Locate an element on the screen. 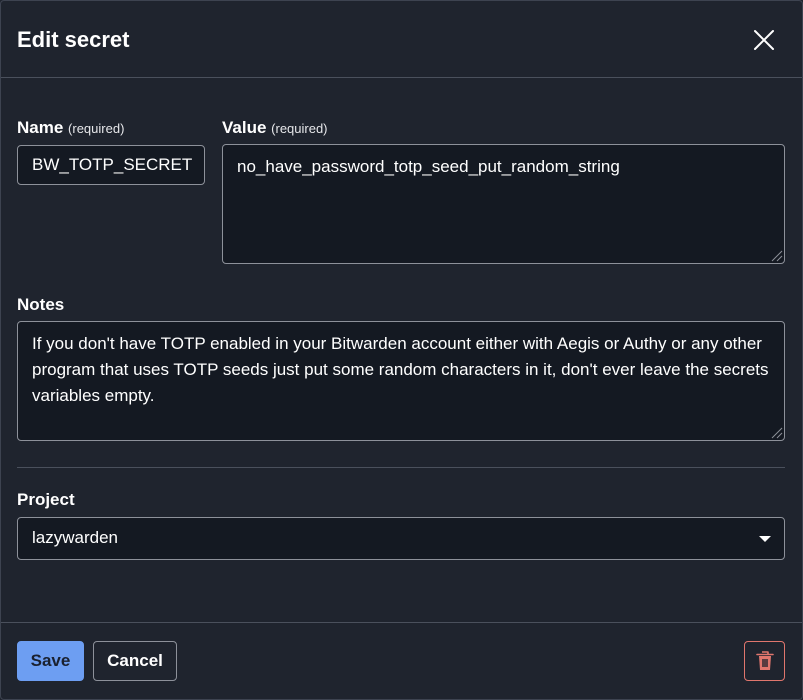 The image size is (803, 700). name-label-text: Name is located at coordinates (40, 127).